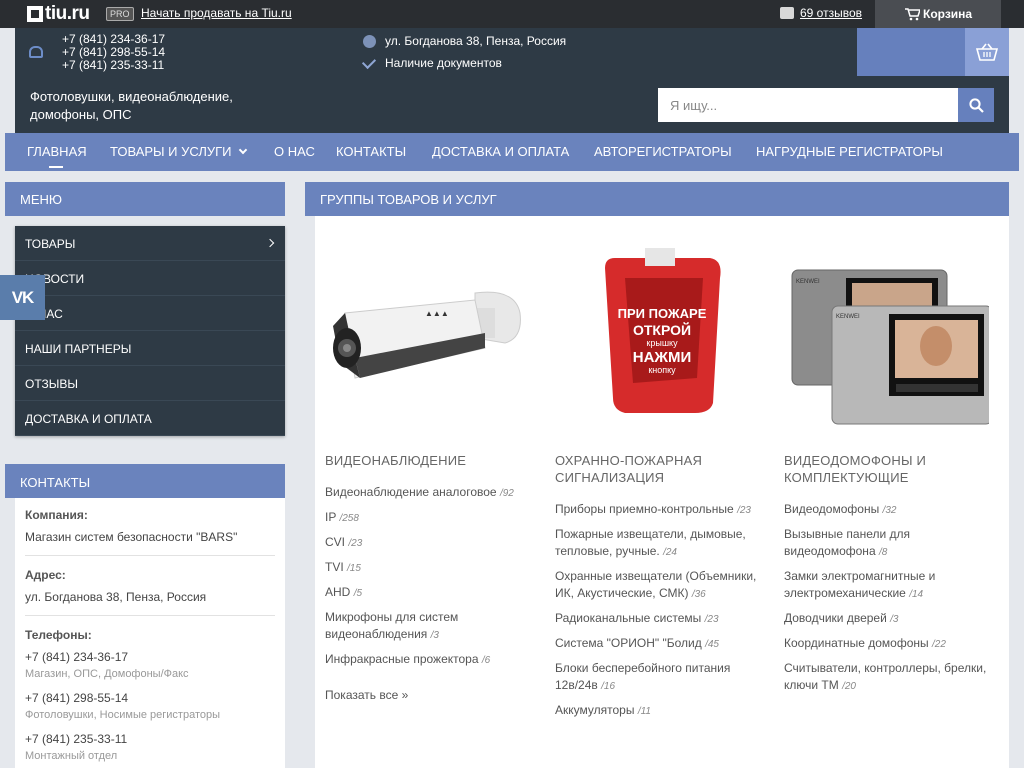  I want to click on subcategory-link: Вызывные панели для видеодомофона /8, so click(891, 543).